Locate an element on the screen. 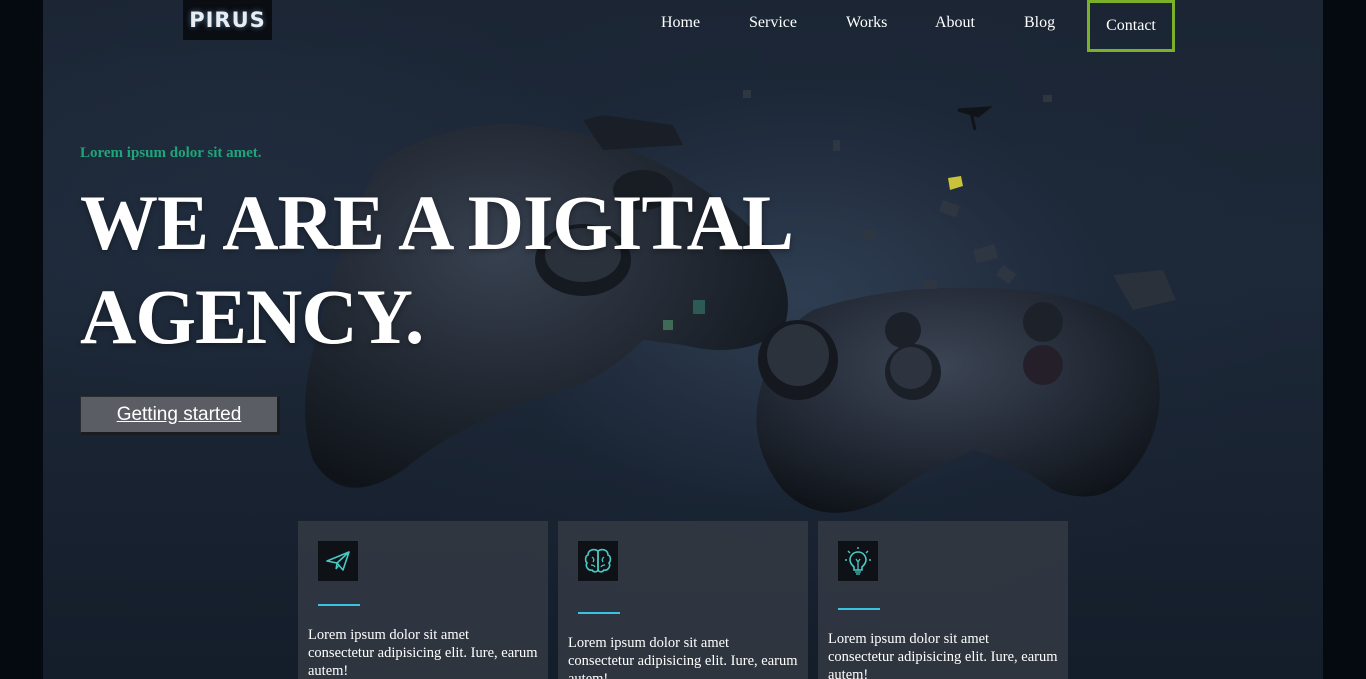 The width and height of the screenshot is (1366, 679). nav-contact-button: Contact is located at coordinates (1131, 26).